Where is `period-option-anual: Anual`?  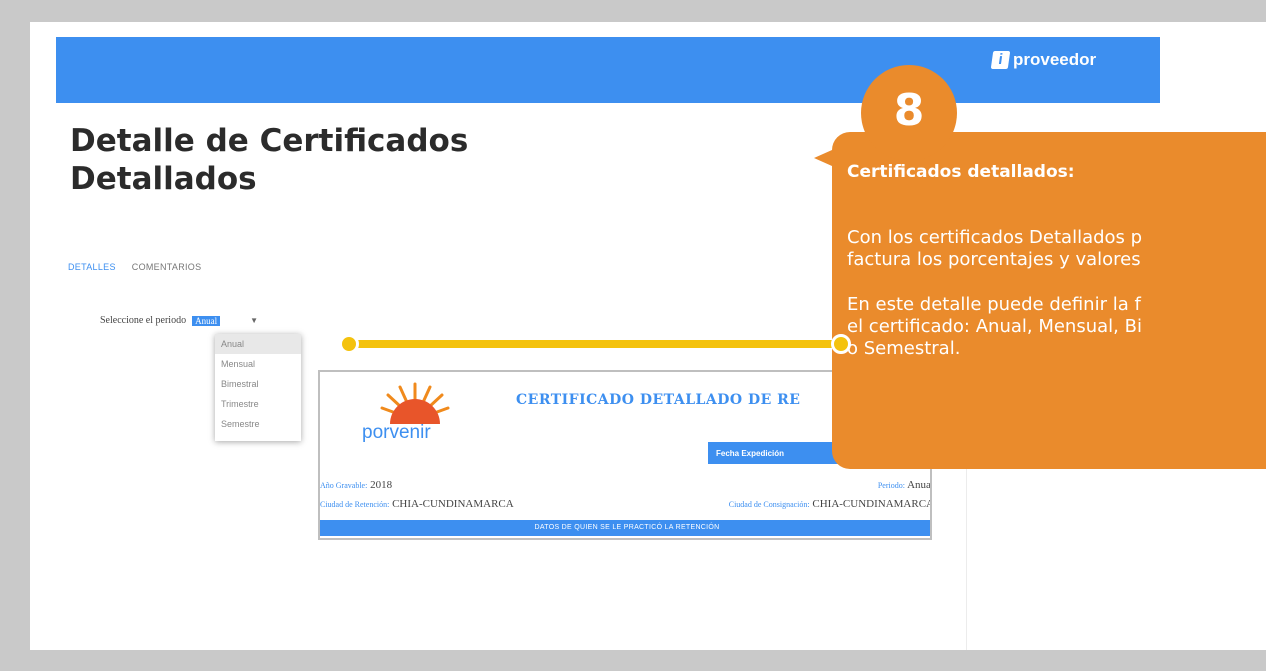
period-option-anual: Anual is located at coordinates (258, 344).